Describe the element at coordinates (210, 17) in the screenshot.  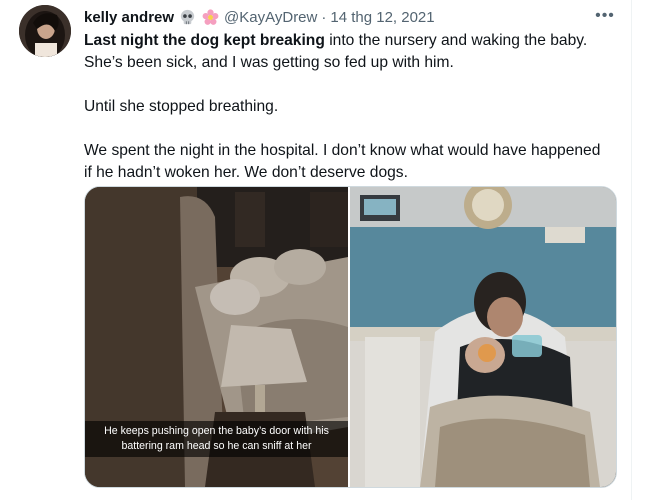
I see `flower-emoji-icon` at that location.